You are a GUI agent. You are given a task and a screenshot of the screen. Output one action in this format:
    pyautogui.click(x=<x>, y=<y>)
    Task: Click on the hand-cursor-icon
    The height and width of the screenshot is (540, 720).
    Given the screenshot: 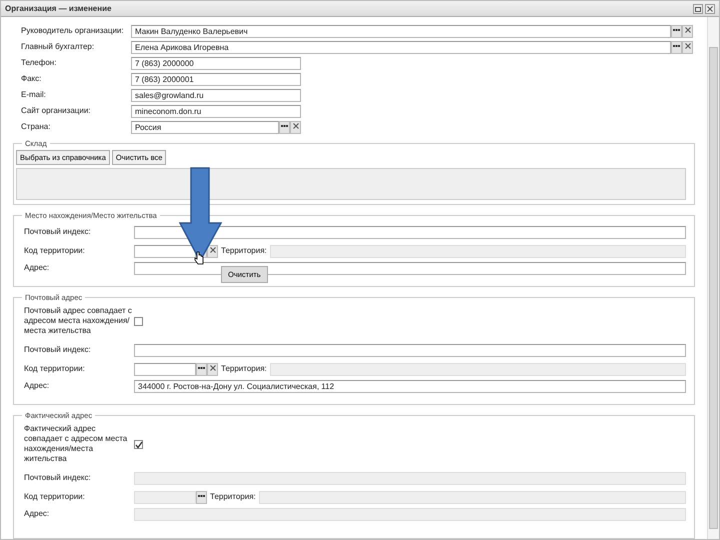 What is the action you would take?
    pyautogui.click(x=199, y=258)
    